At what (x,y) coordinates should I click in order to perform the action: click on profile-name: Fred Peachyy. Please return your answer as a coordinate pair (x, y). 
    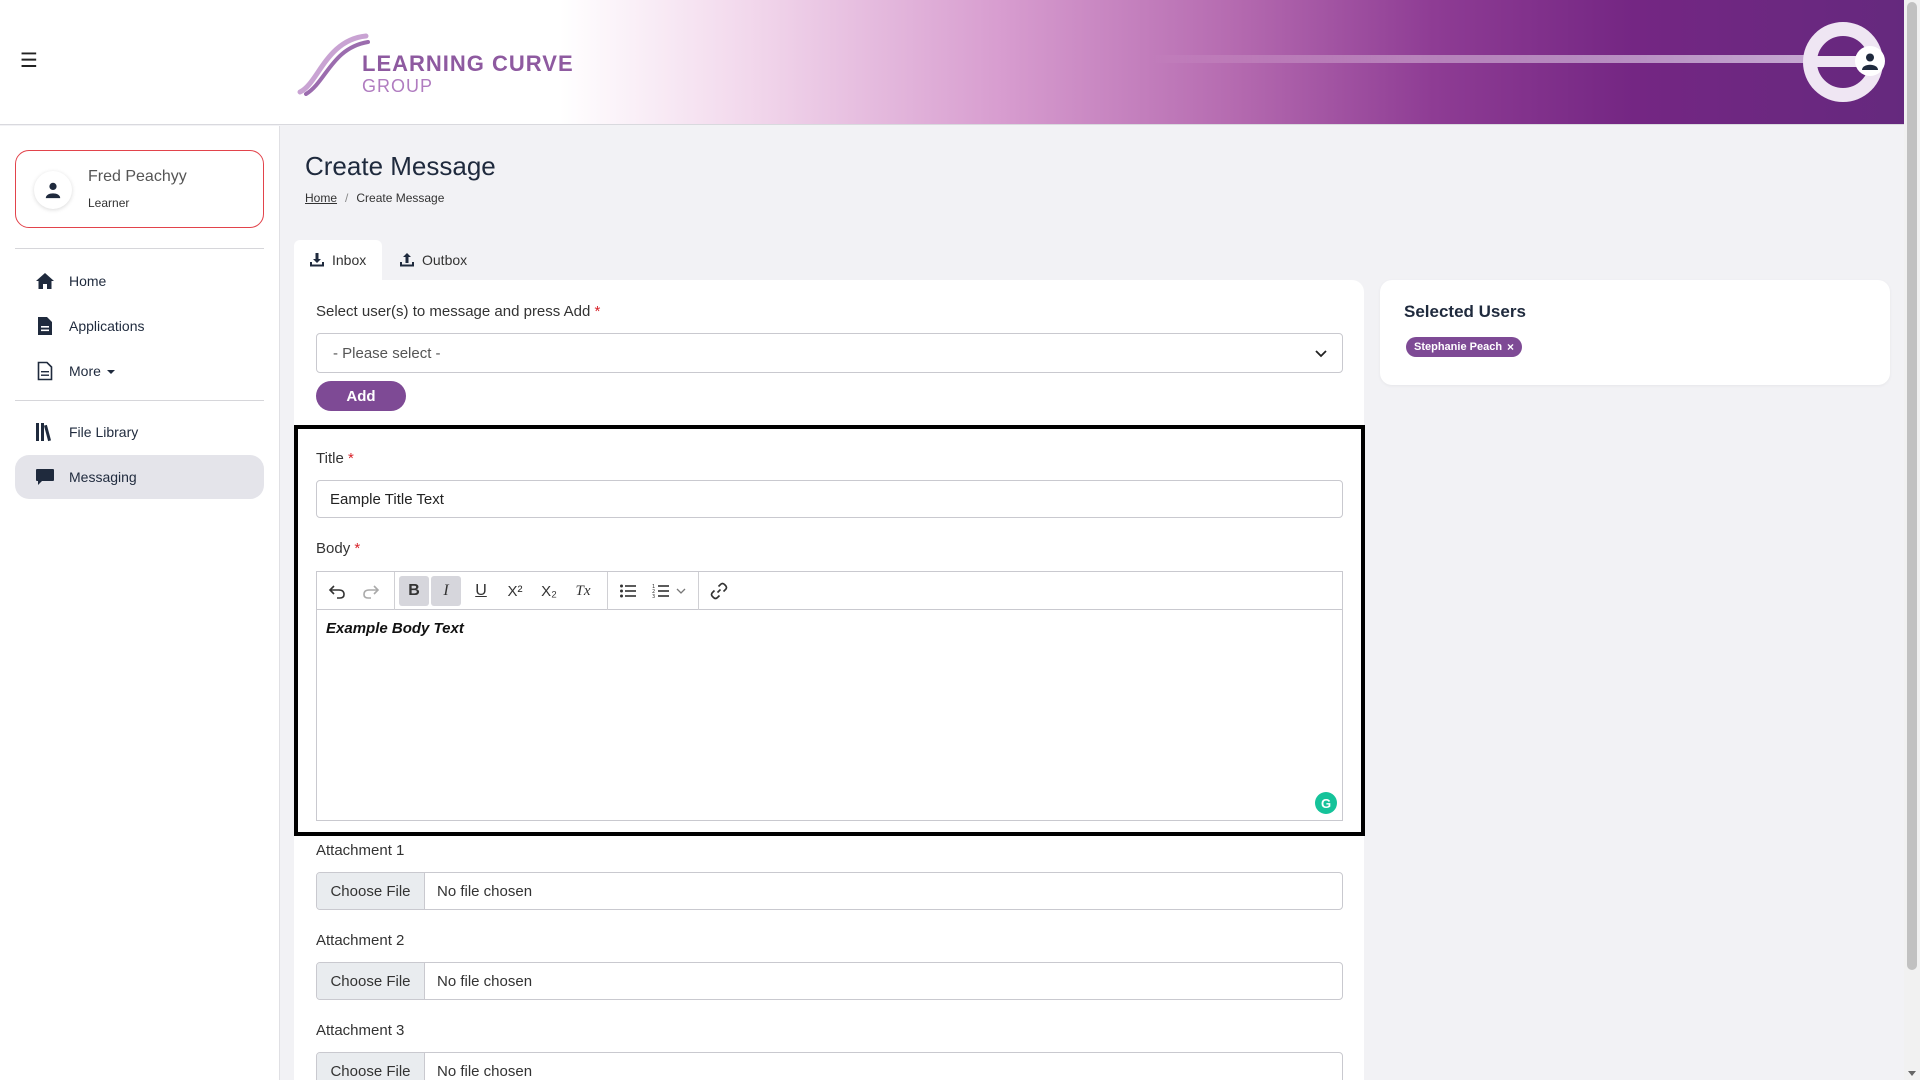
    Looking at the image, I should click on (137, 176).